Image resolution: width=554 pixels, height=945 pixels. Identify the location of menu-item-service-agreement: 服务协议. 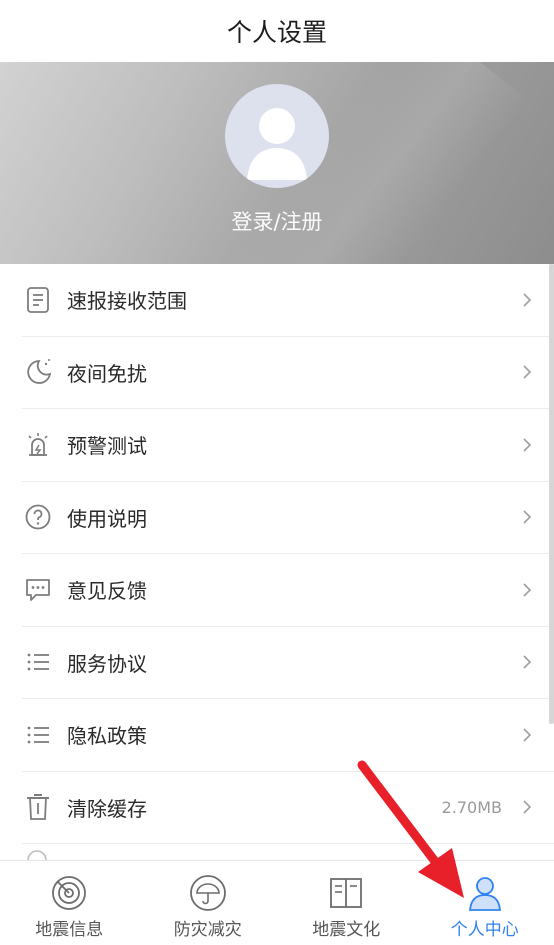
(288, 663).